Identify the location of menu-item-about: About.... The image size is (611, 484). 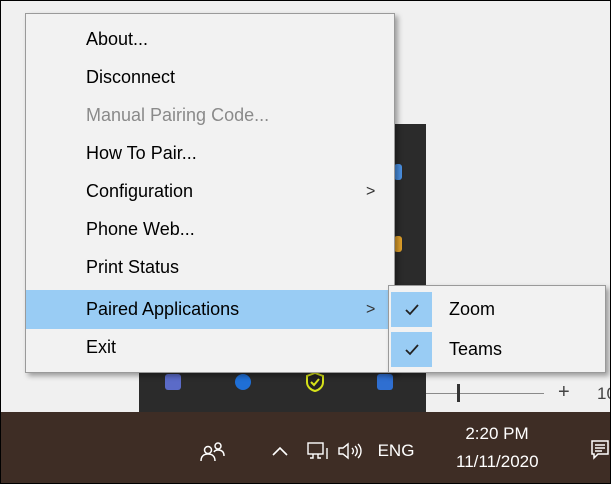
(210, 39).